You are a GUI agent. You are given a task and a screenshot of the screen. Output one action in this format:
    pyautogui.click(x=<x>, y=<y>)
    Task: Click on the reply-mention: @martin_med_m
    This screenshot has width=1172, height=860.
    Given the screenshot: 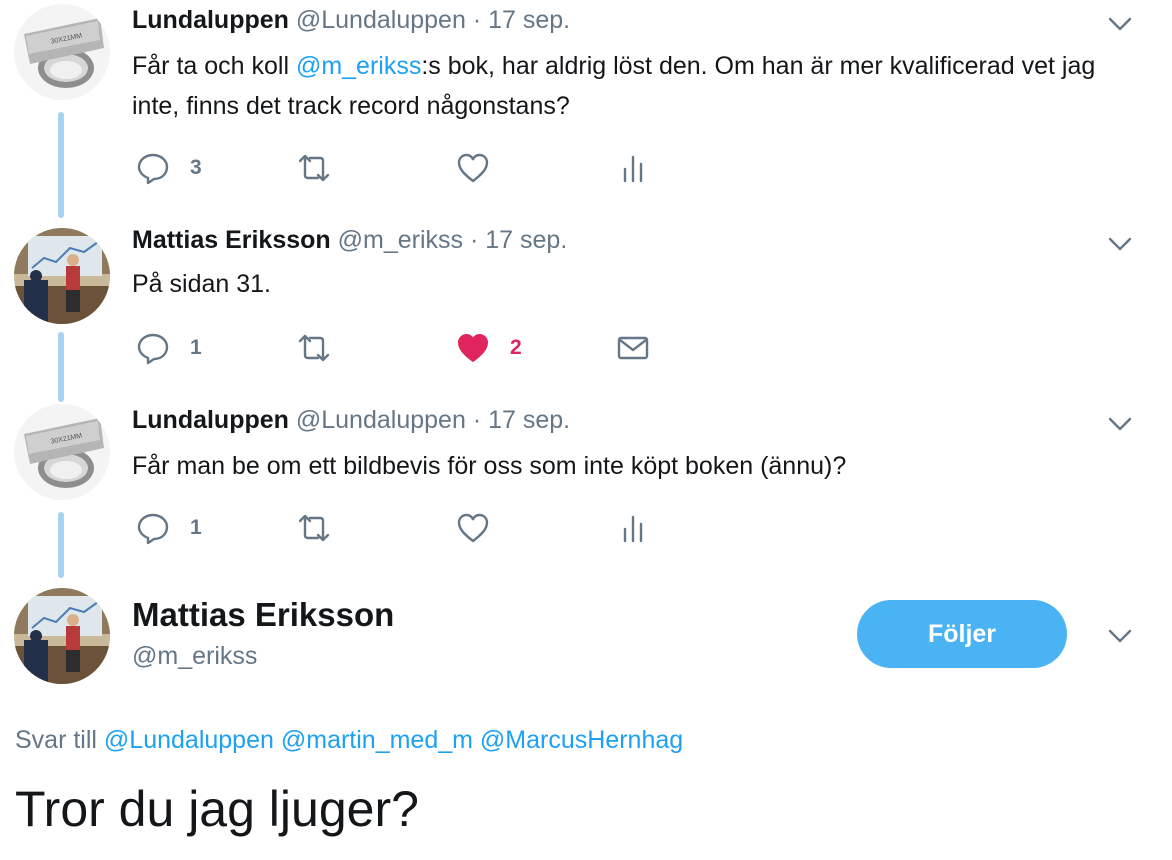 What is the action you would take?
    pyautogui.click(x=377, y=740)
    